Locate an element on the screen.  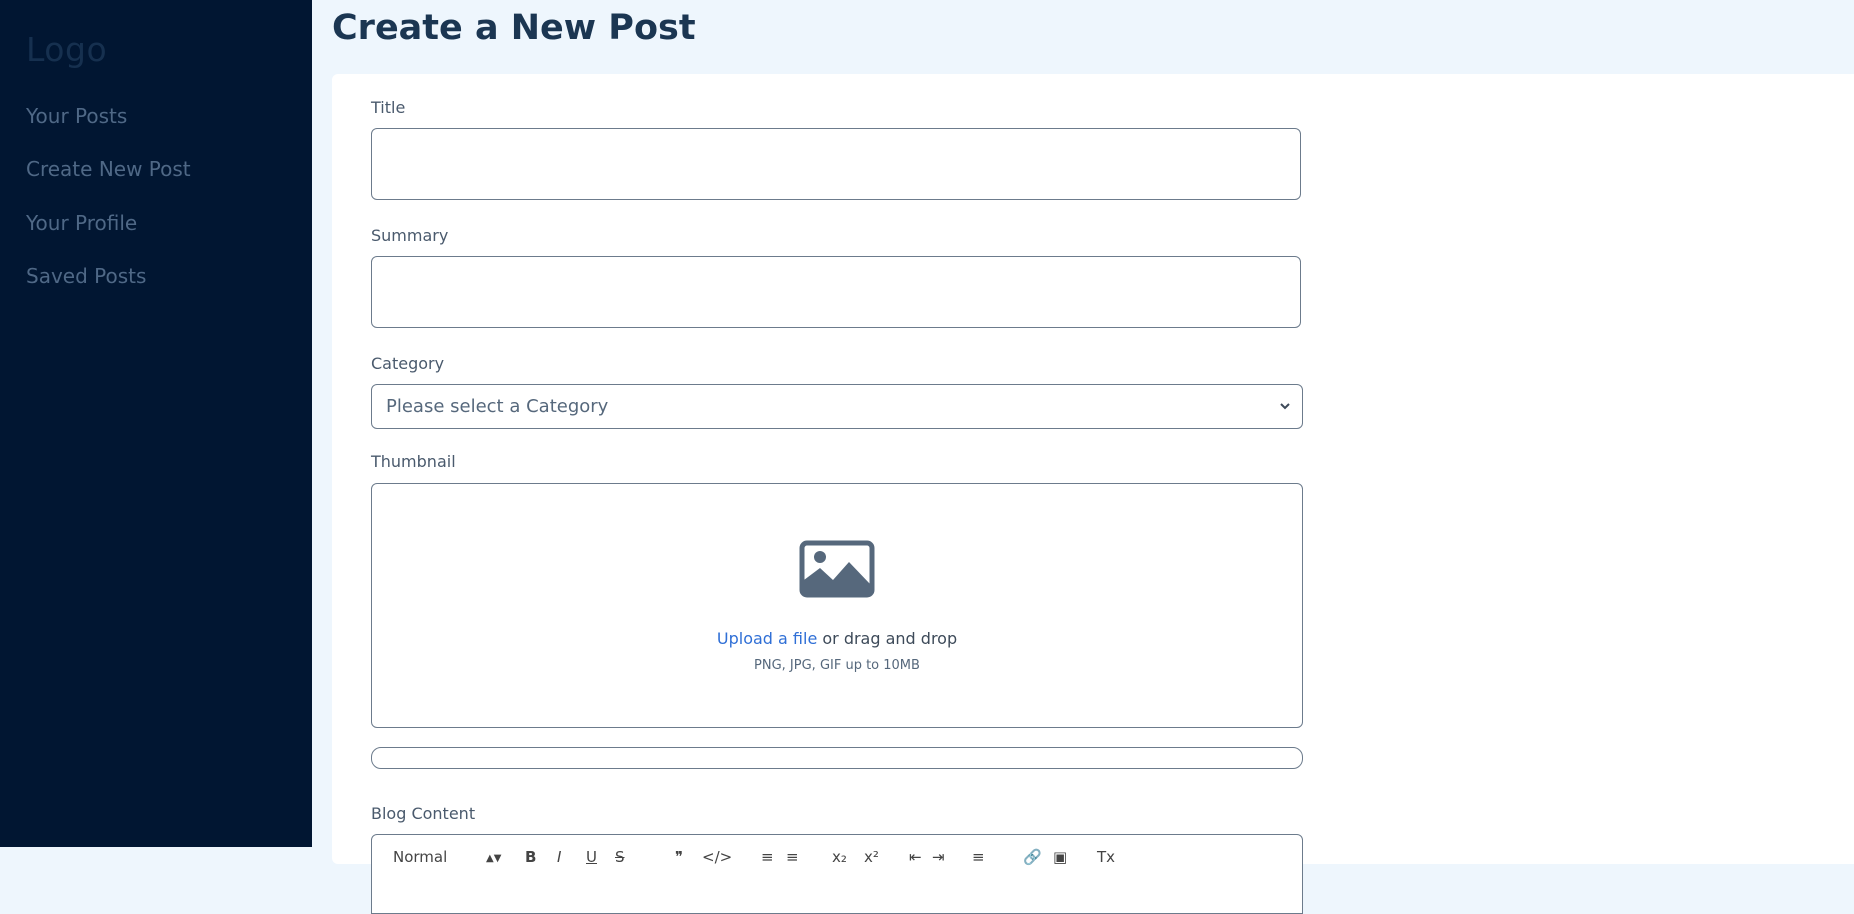
italic-button: I is located at coordinates (559, 857).